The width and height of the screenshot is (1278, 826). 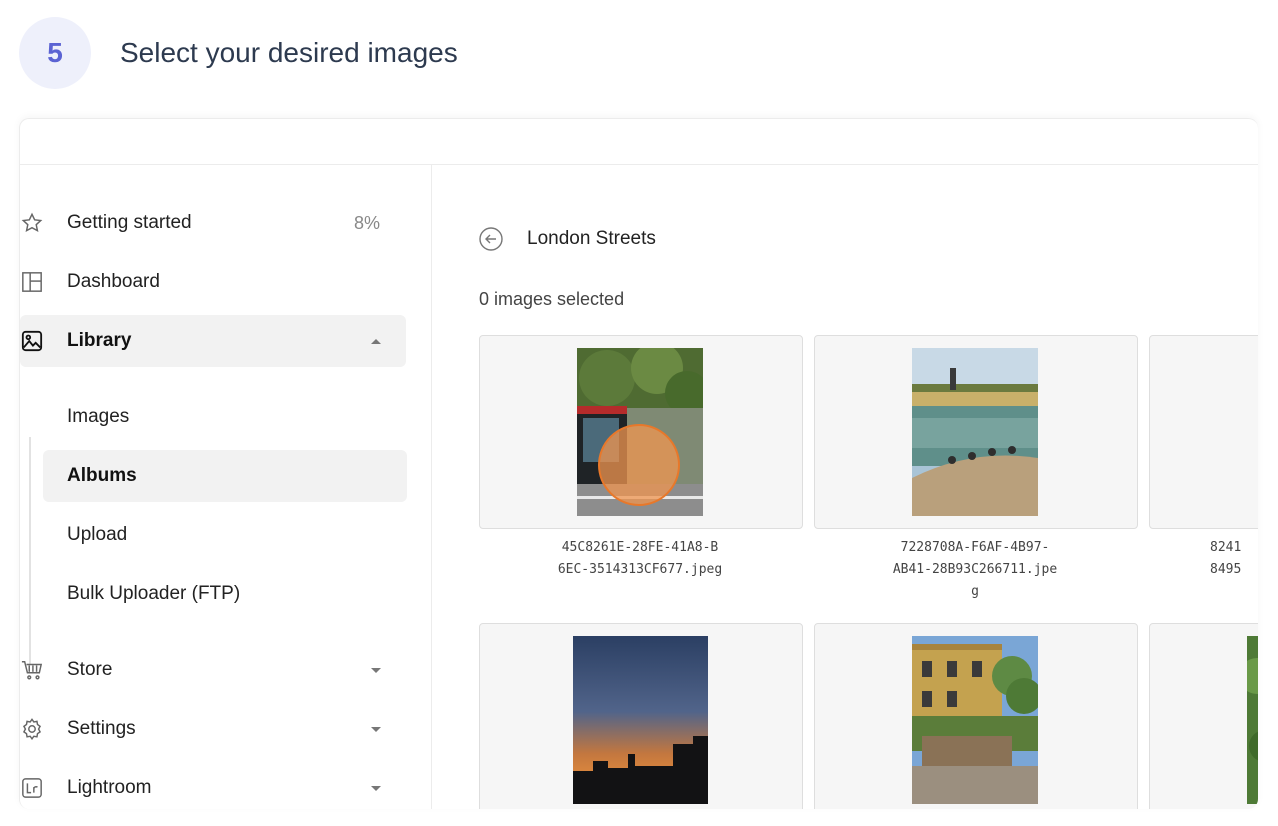 What do you see at coordinates (101, 728) in the screenshot?
I see `sidebar-item-label: Settings` at bounding box center [101, 728].